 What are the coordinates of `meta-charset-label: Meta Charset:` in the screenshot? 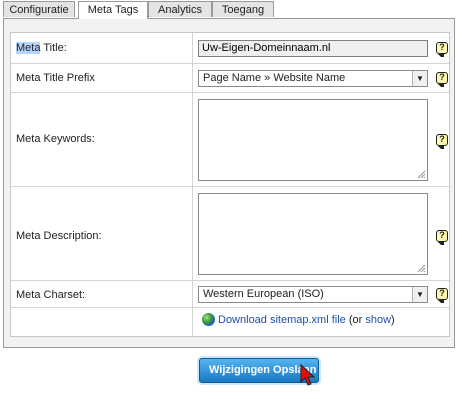 It's located at (51, 295).